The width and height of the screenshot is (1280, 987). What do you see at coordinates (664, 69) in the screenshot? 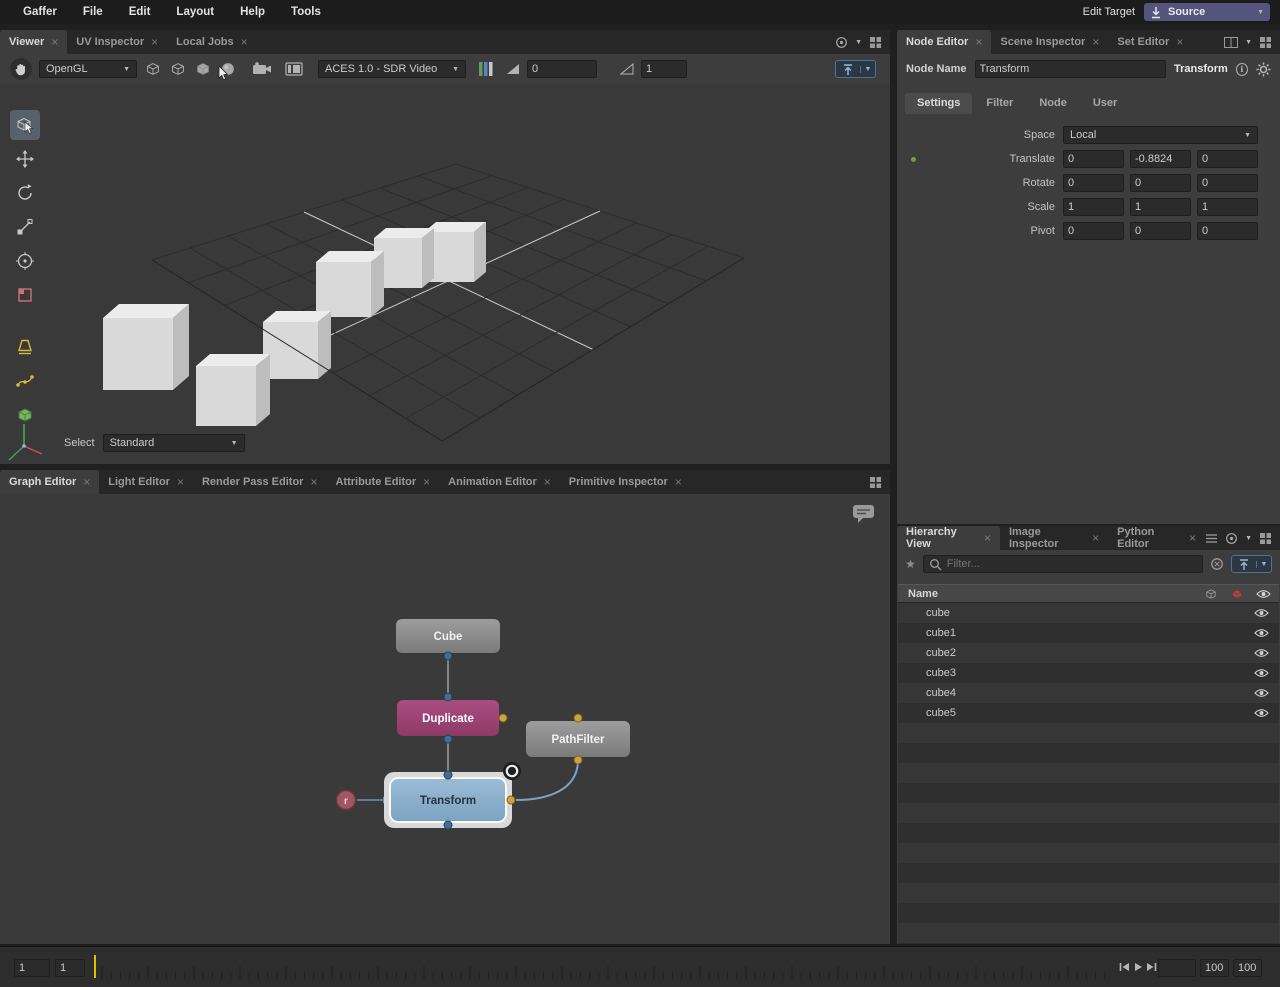
I see `gamma-input` at bounding box center [664, 69].